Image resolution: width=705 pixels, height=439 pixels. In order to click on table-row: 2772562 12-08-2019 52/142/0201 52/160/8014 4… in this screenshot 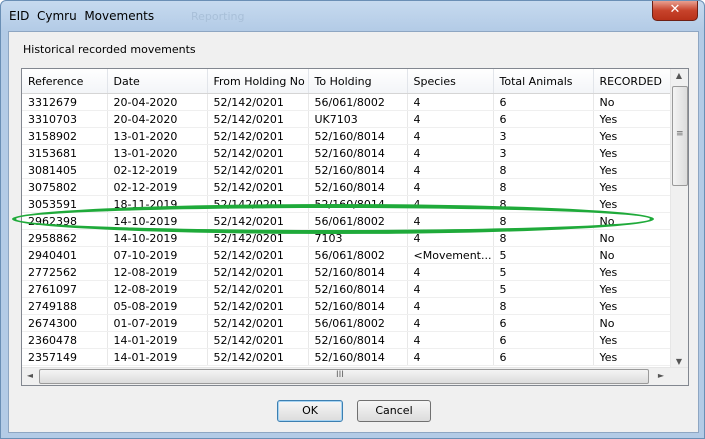, I will do `click(347, 272)`.